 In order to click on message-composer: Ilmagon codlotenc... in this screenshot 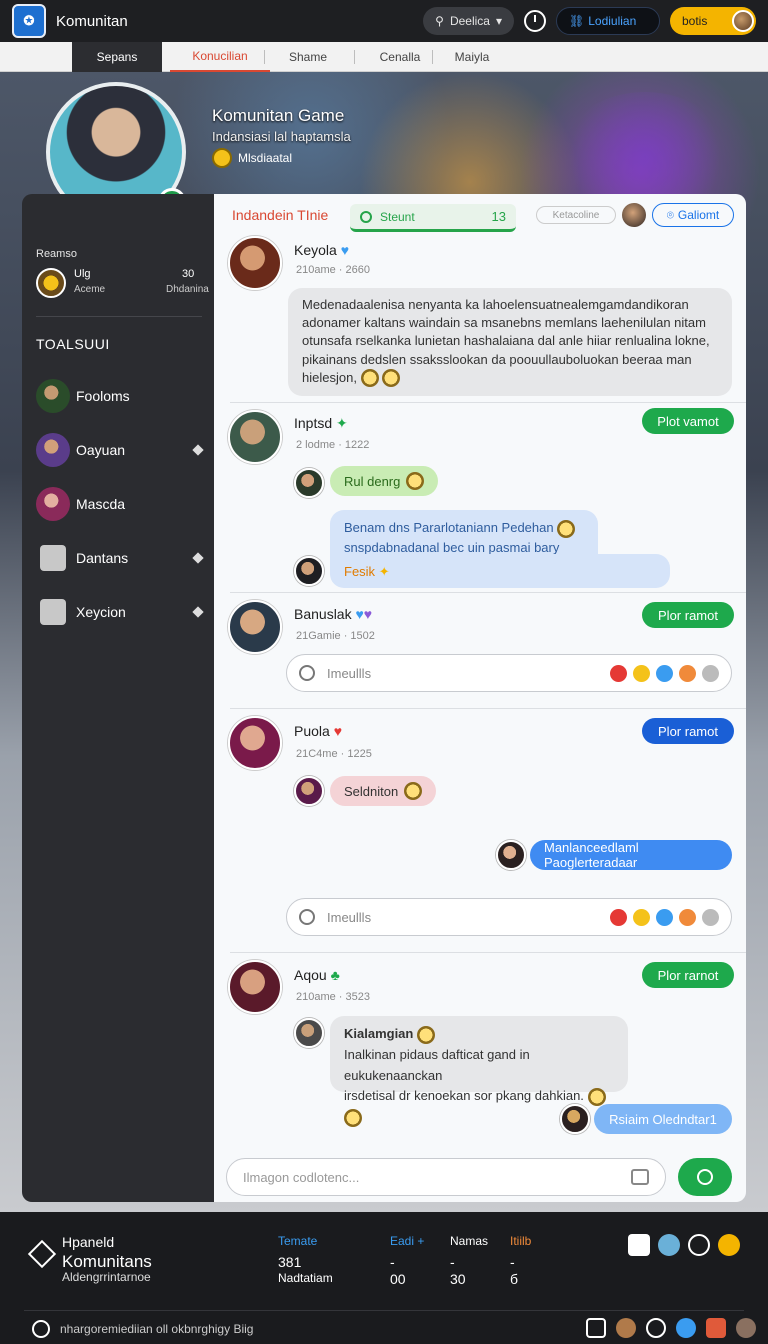, I will do `click(446, 1177)`.